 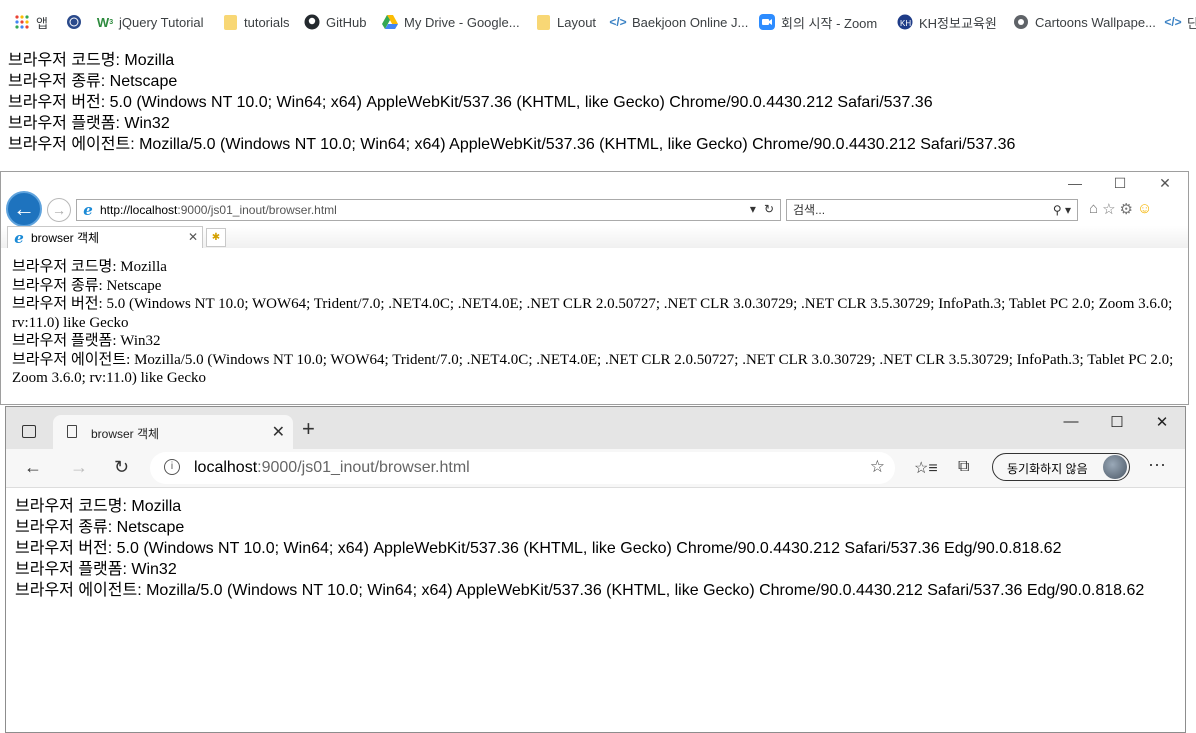 I want to click on home-icon: ⌂, so click(x=1093, y=209).